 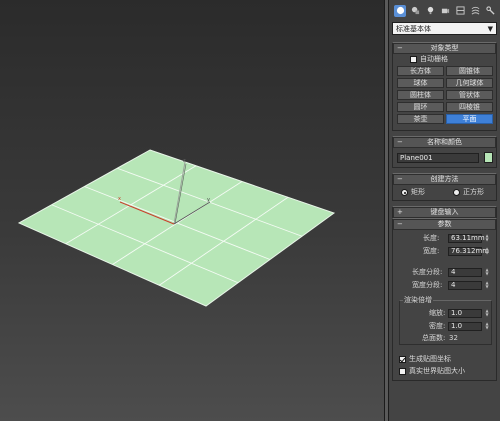 What do you see at coordinates (420, 71) in the screenshot?
I see `box-button: 长方体` at bounding box center [420, 71].